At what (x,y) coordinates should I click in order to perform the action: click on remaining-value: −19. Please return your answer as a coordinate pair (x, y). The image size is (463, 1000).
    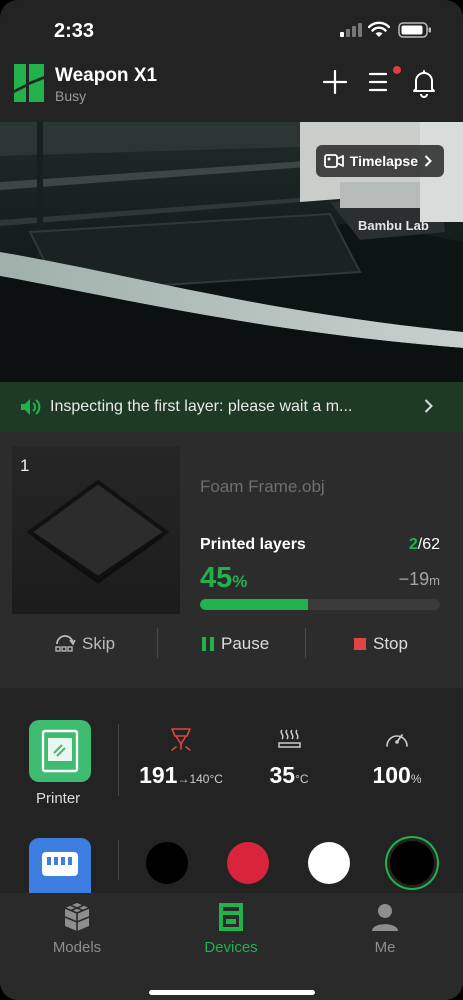
    Looking at the image, I should click on (414, 579).